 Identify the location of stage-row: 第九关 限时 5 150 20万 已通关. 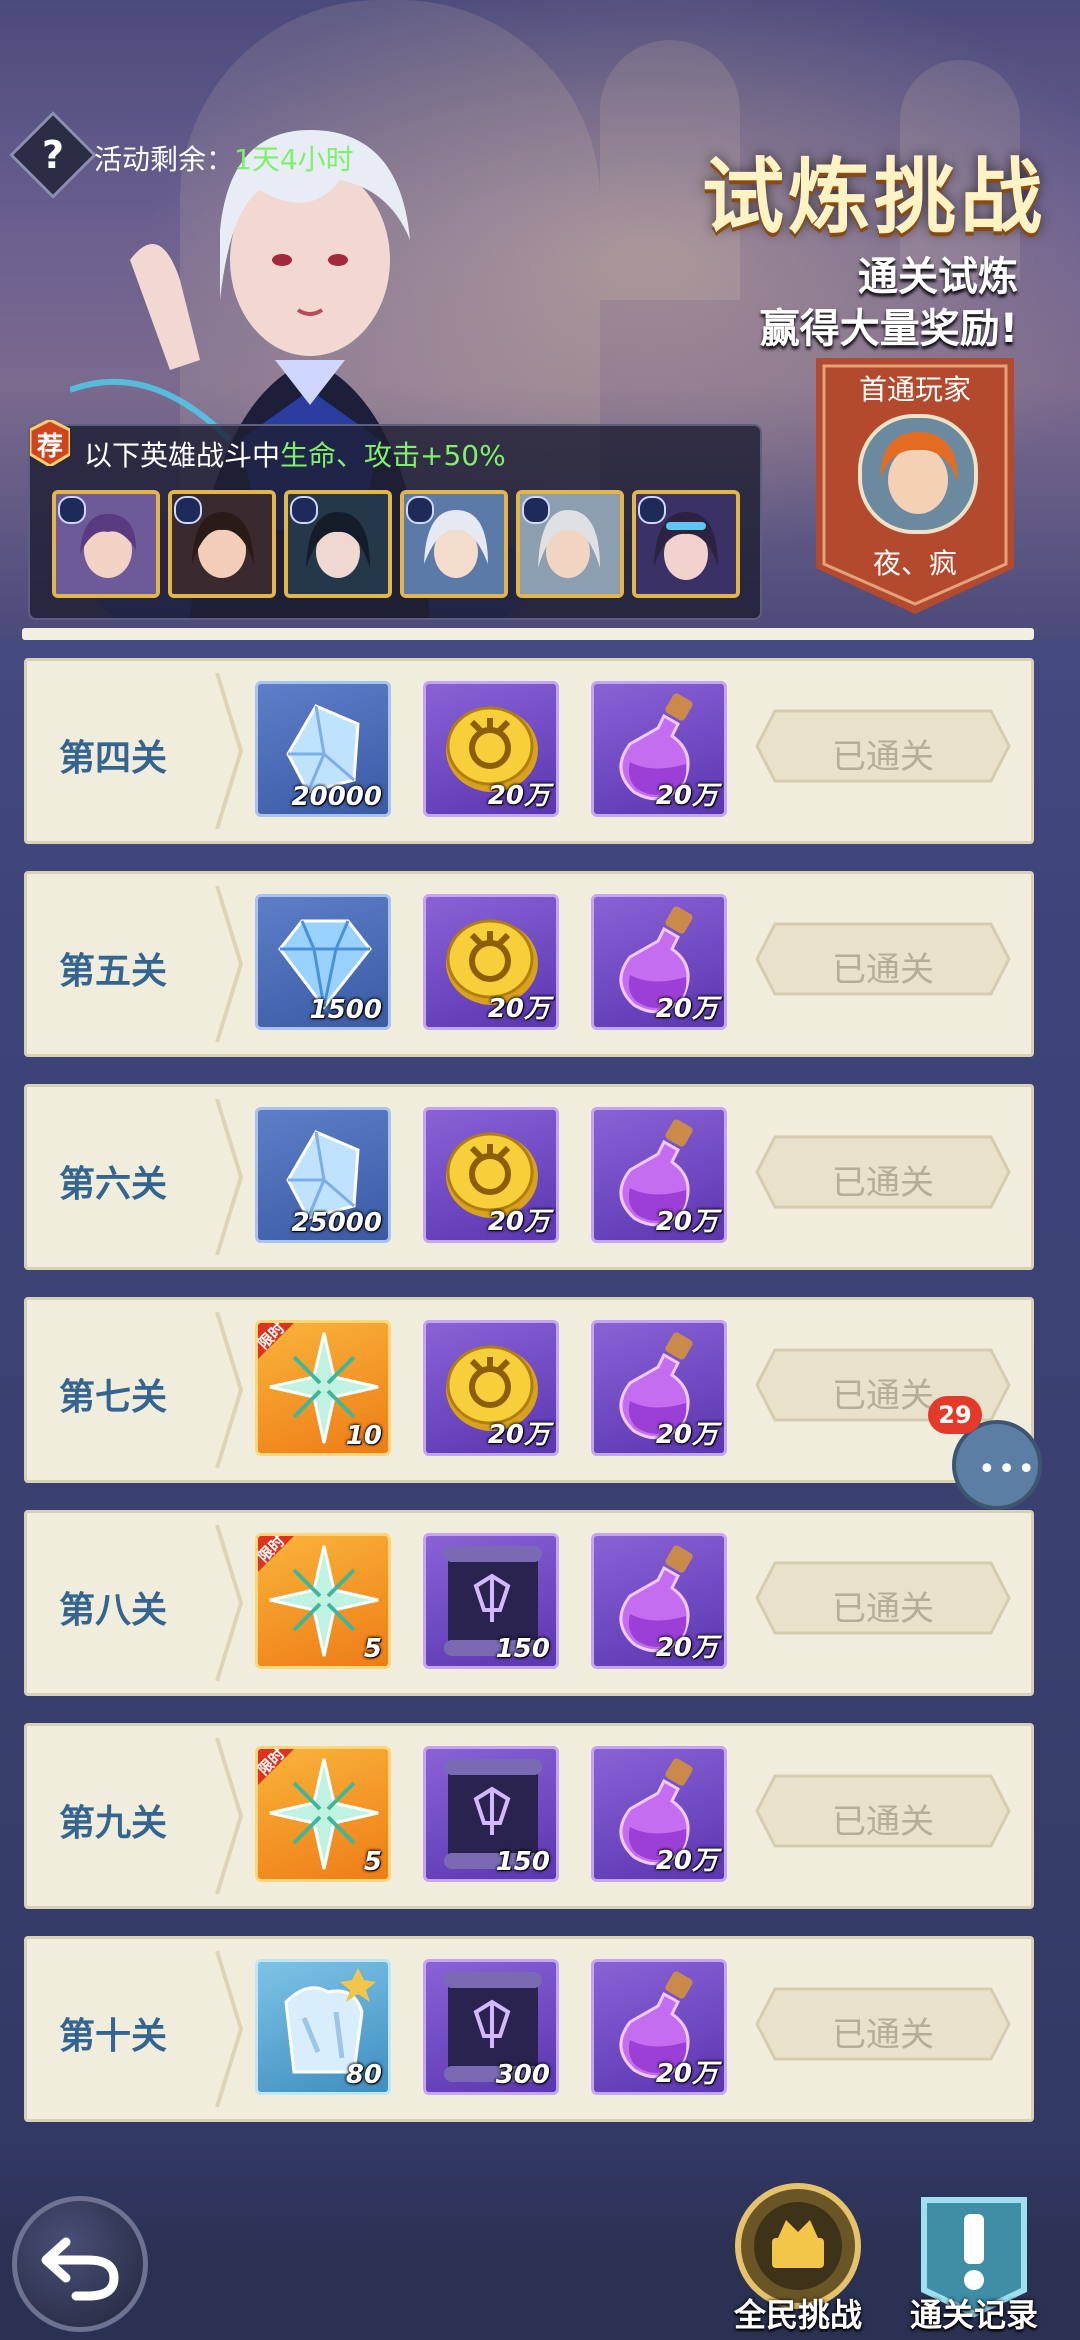
(529, 1816).